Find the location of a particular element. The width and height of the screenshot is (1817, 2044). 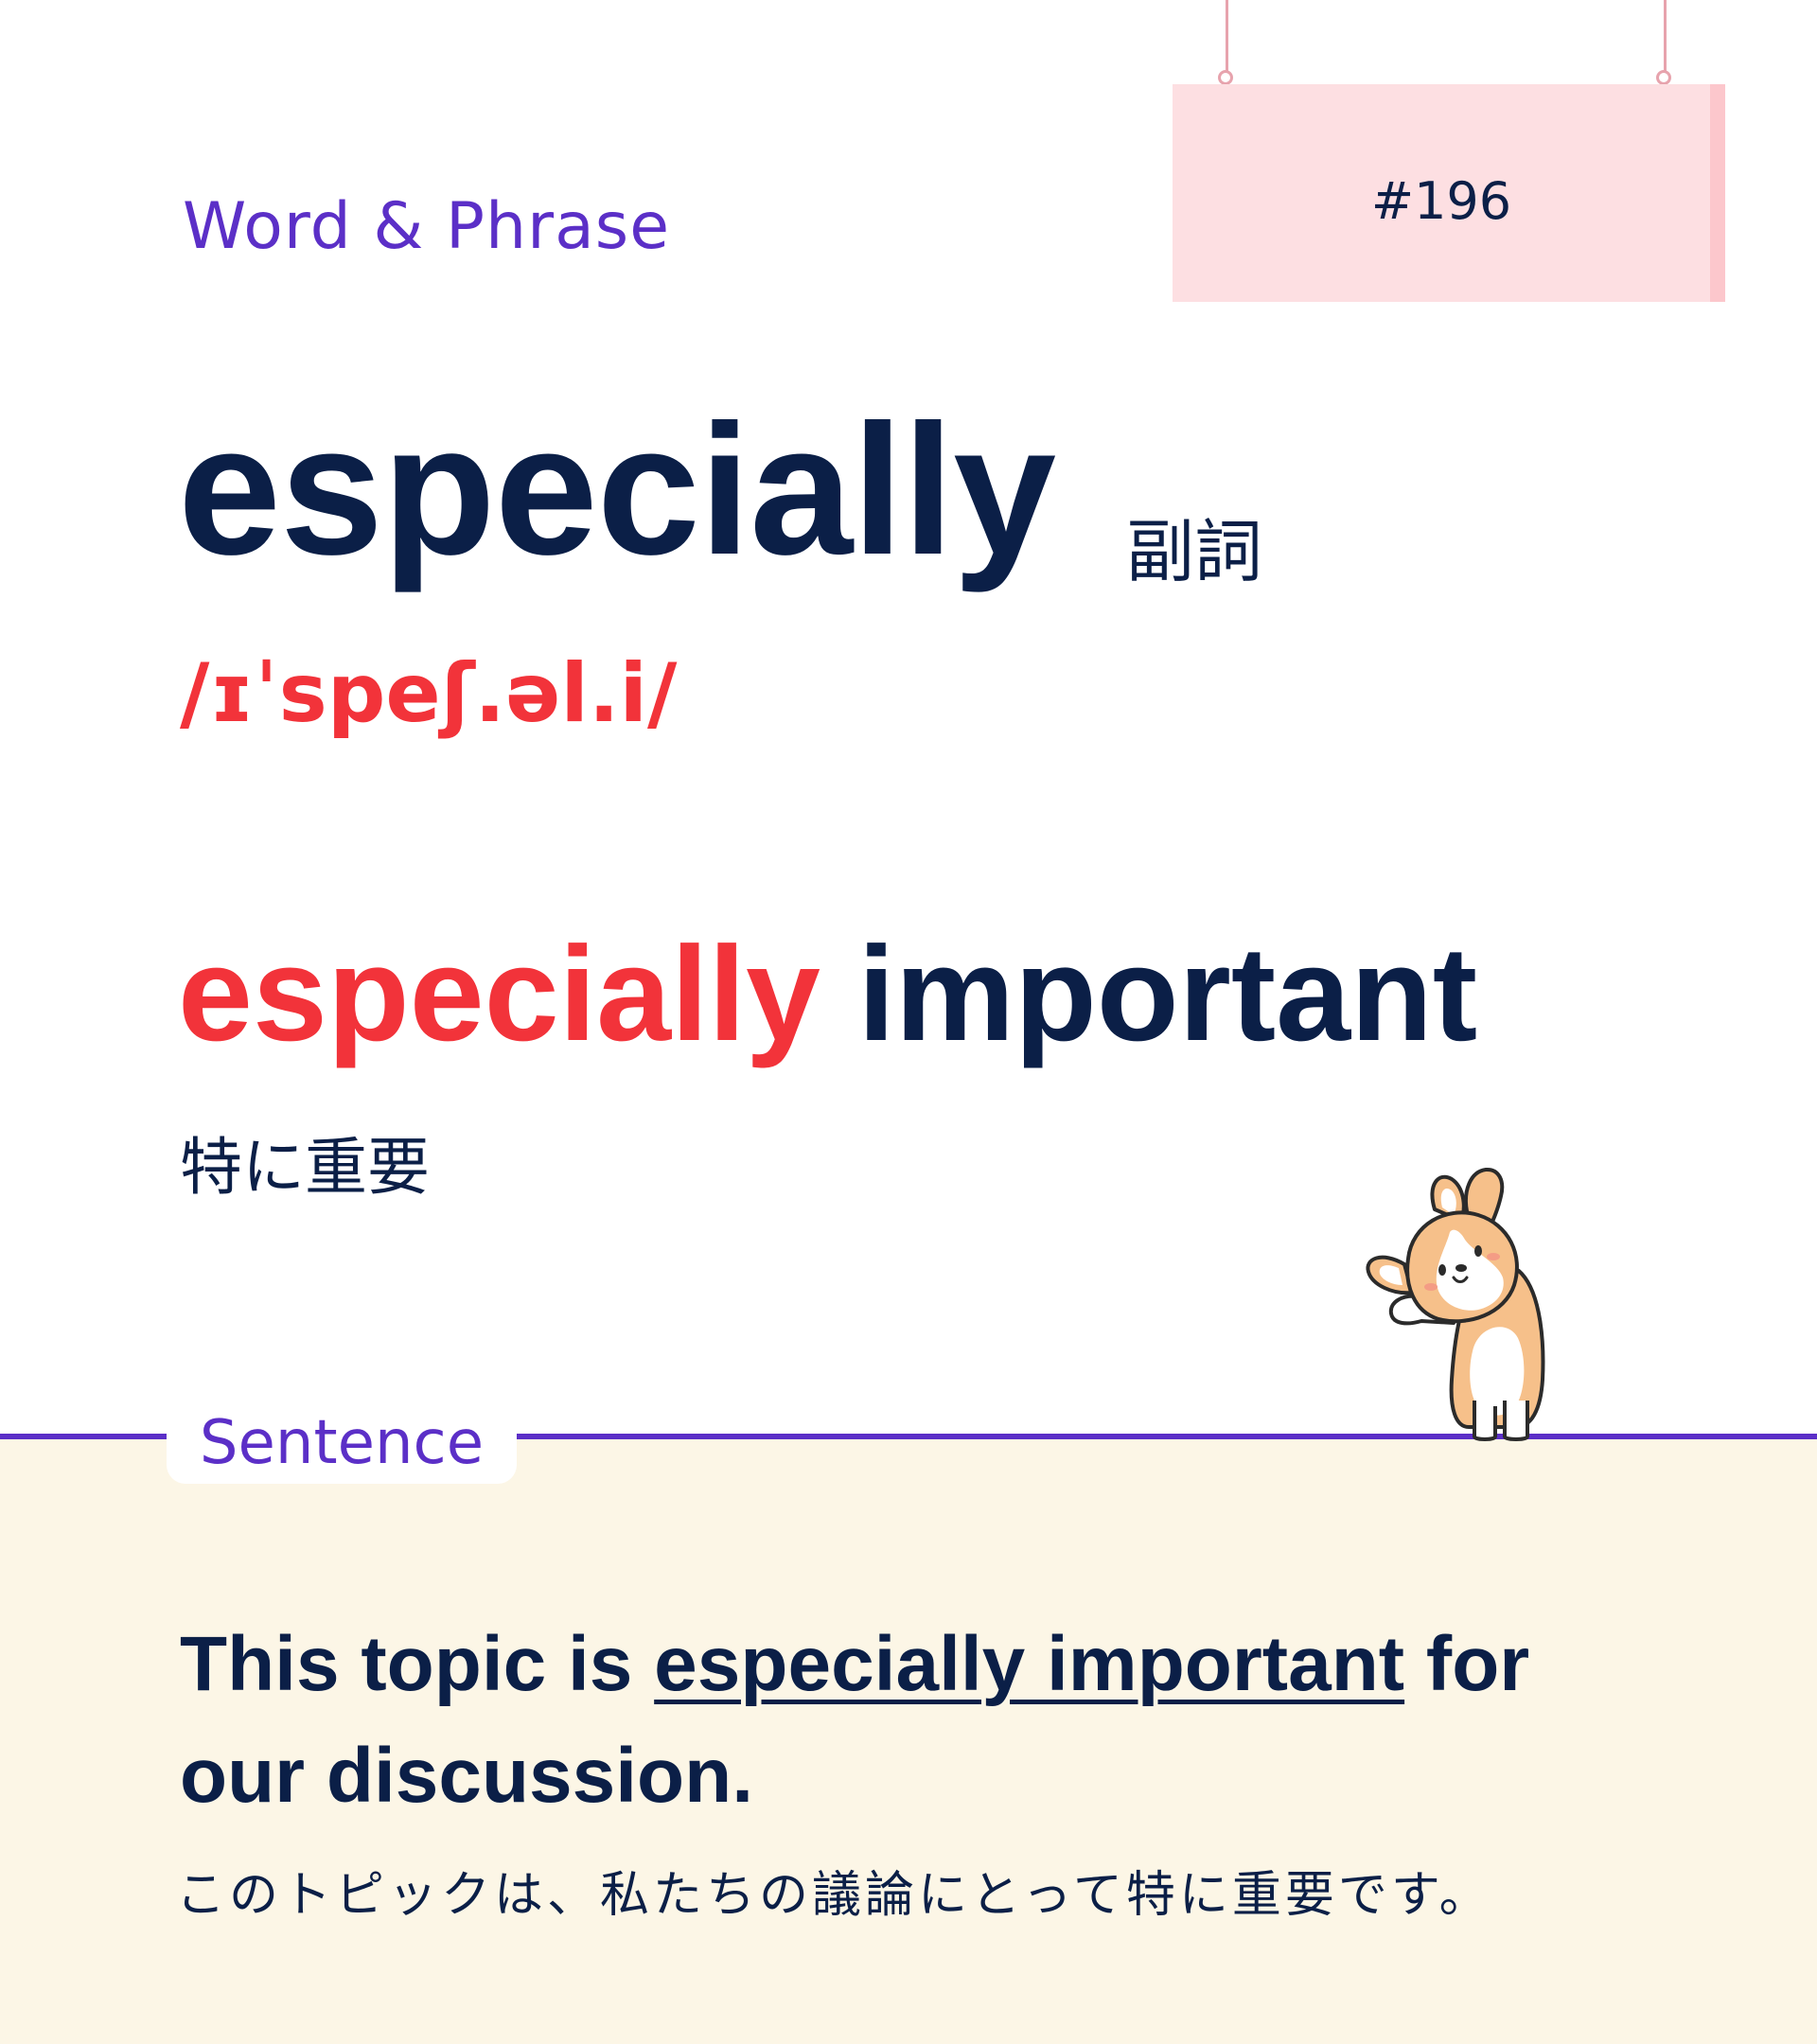

part-of-speech: 副詞 is located at coordinates (1195, 551).